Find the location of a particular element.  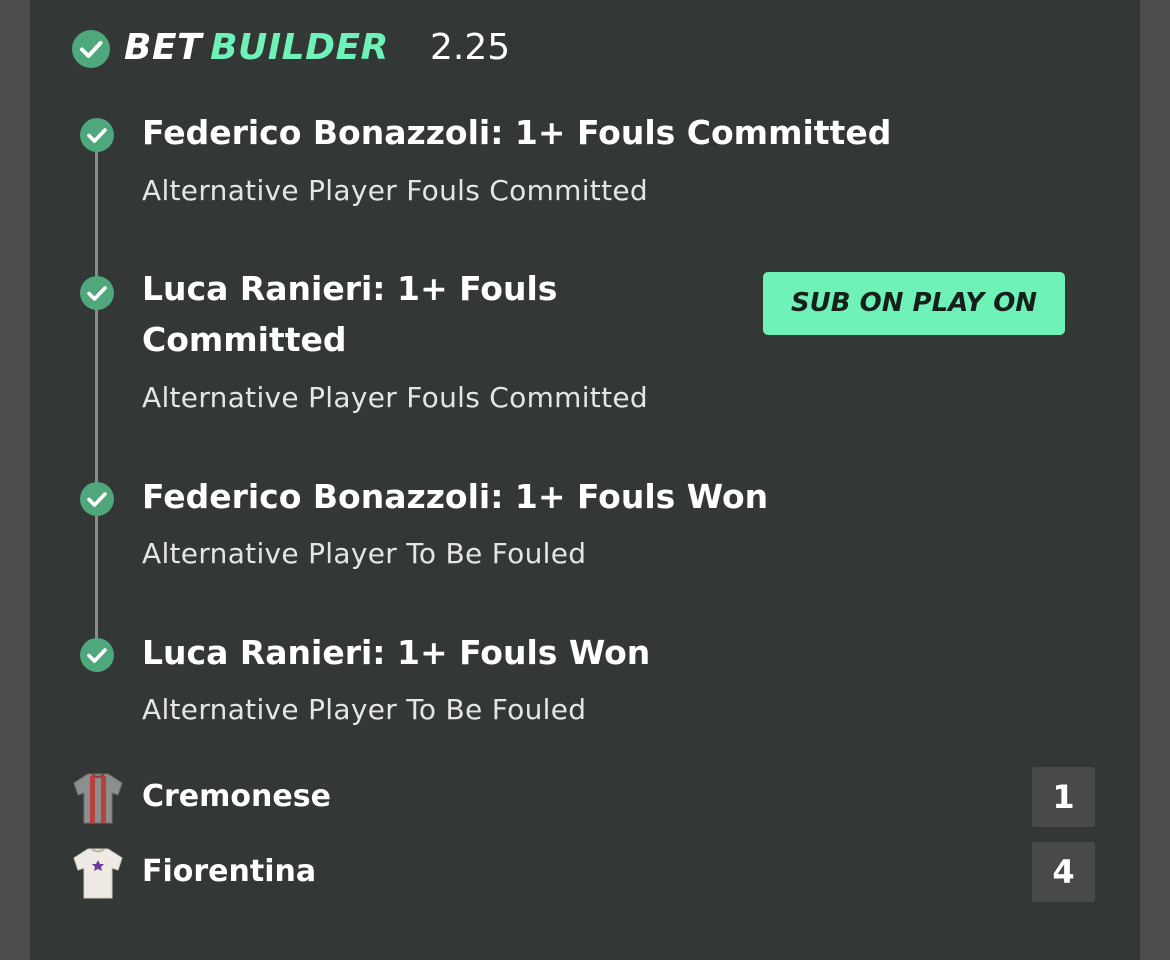

team-row-away: Fiorentina 4 is located at coordinates (584, 872).